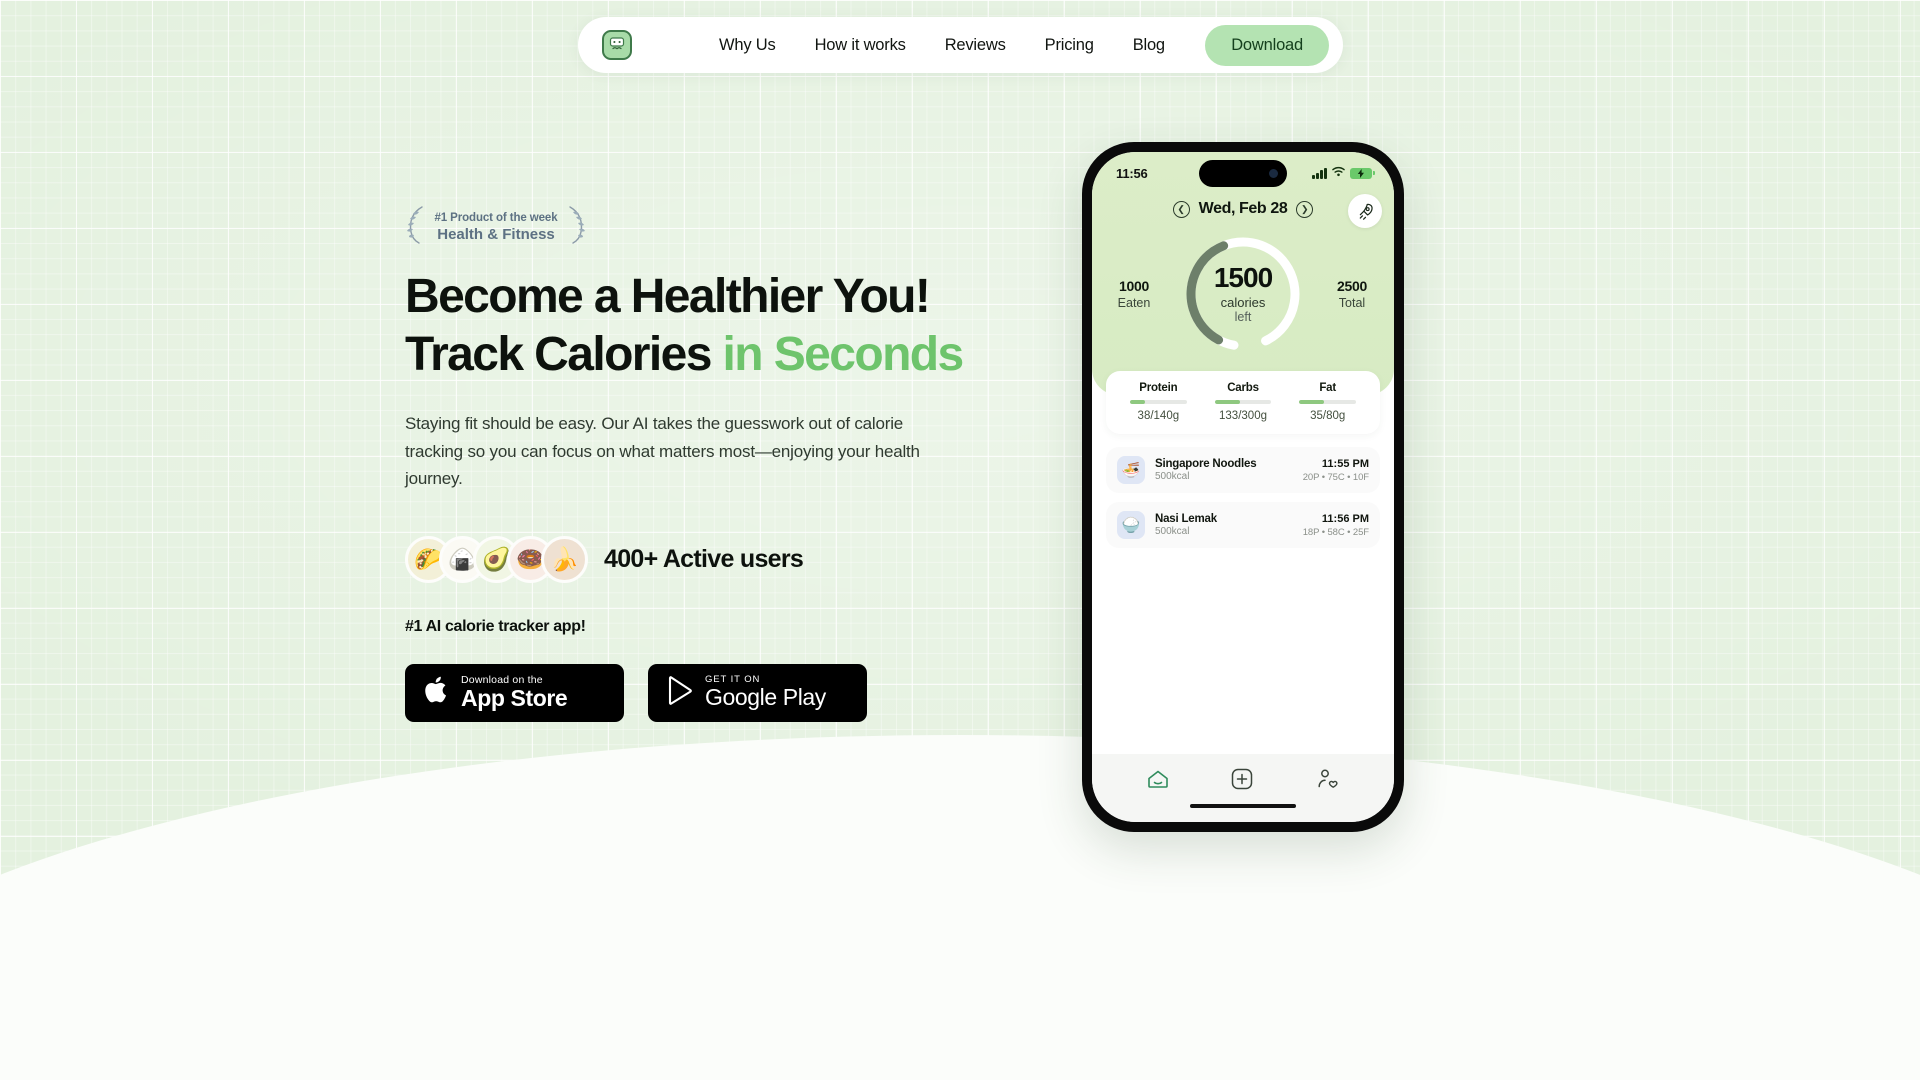  What do you see at coordinates (1345, 463) in the screenshot?
I see `food-time: 11:55 PM` at bounding box center [1345, 463].